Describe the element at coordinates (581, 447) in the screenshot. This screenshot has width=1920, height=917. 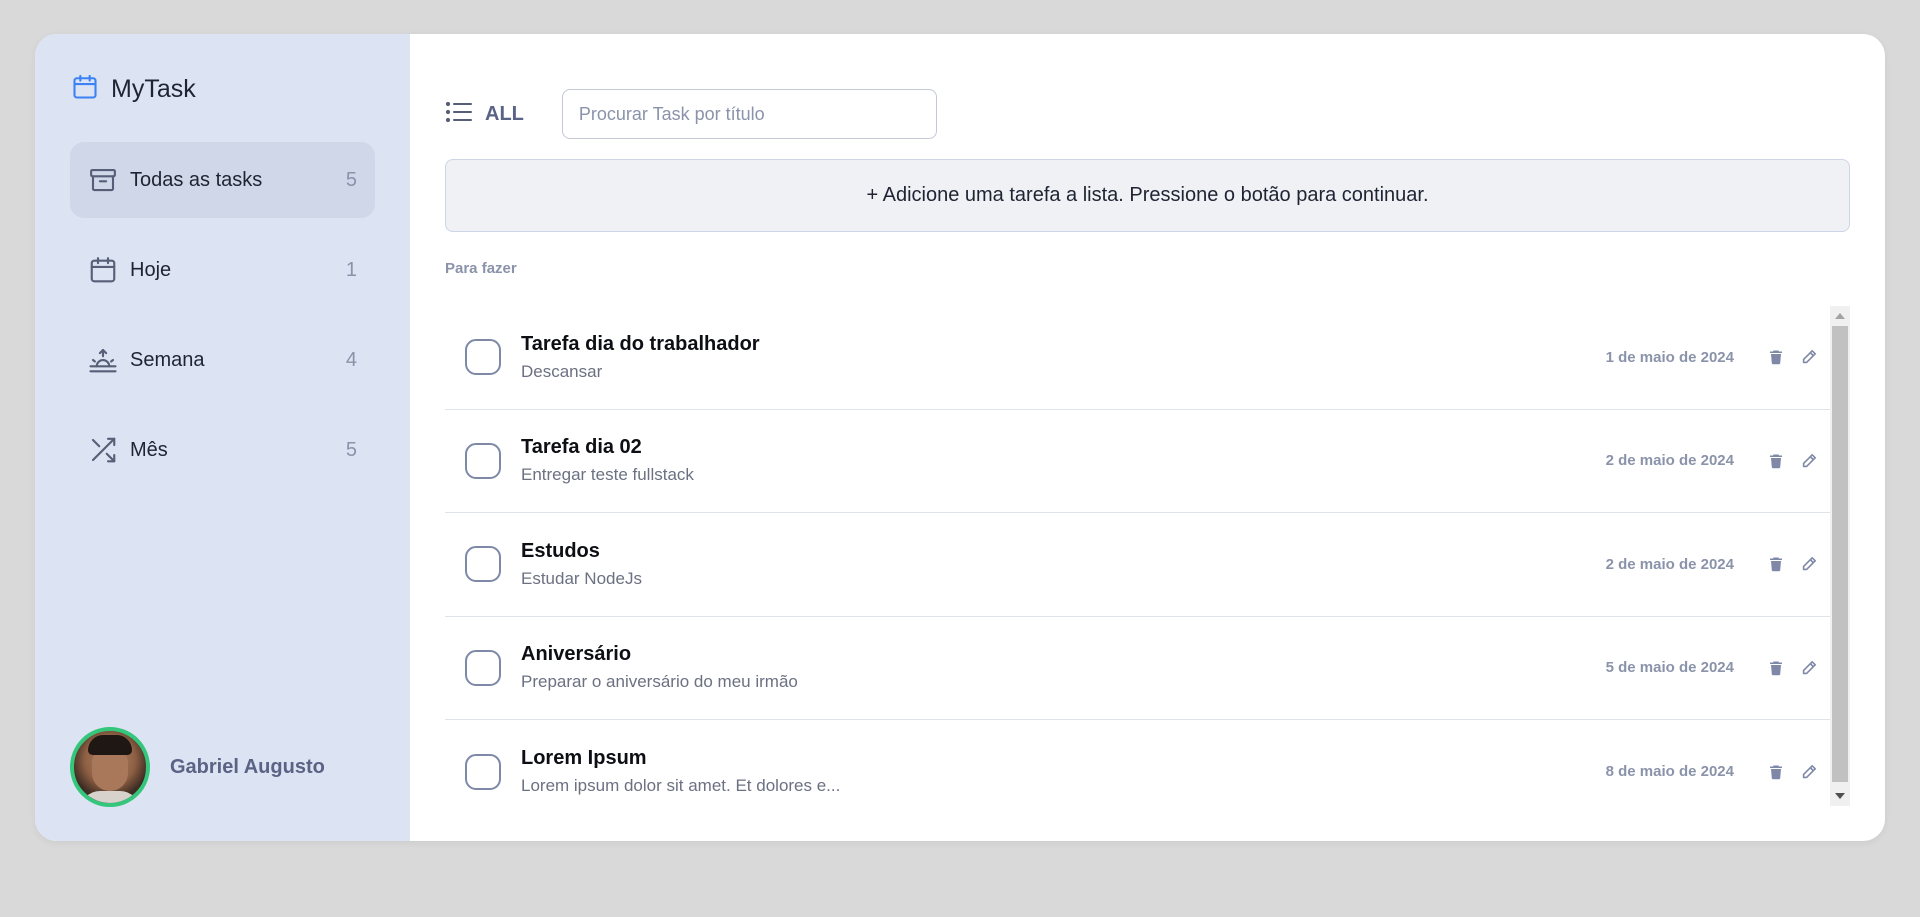
I see `task-title: Tarefa dia 02` at that location.